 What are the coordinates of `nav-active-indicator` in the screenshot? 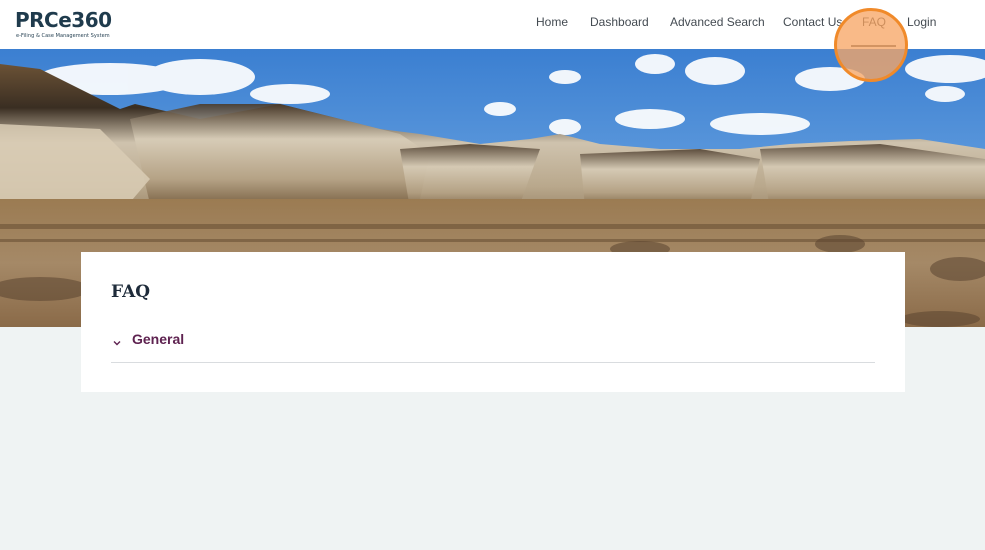 It's located at (873, 46).